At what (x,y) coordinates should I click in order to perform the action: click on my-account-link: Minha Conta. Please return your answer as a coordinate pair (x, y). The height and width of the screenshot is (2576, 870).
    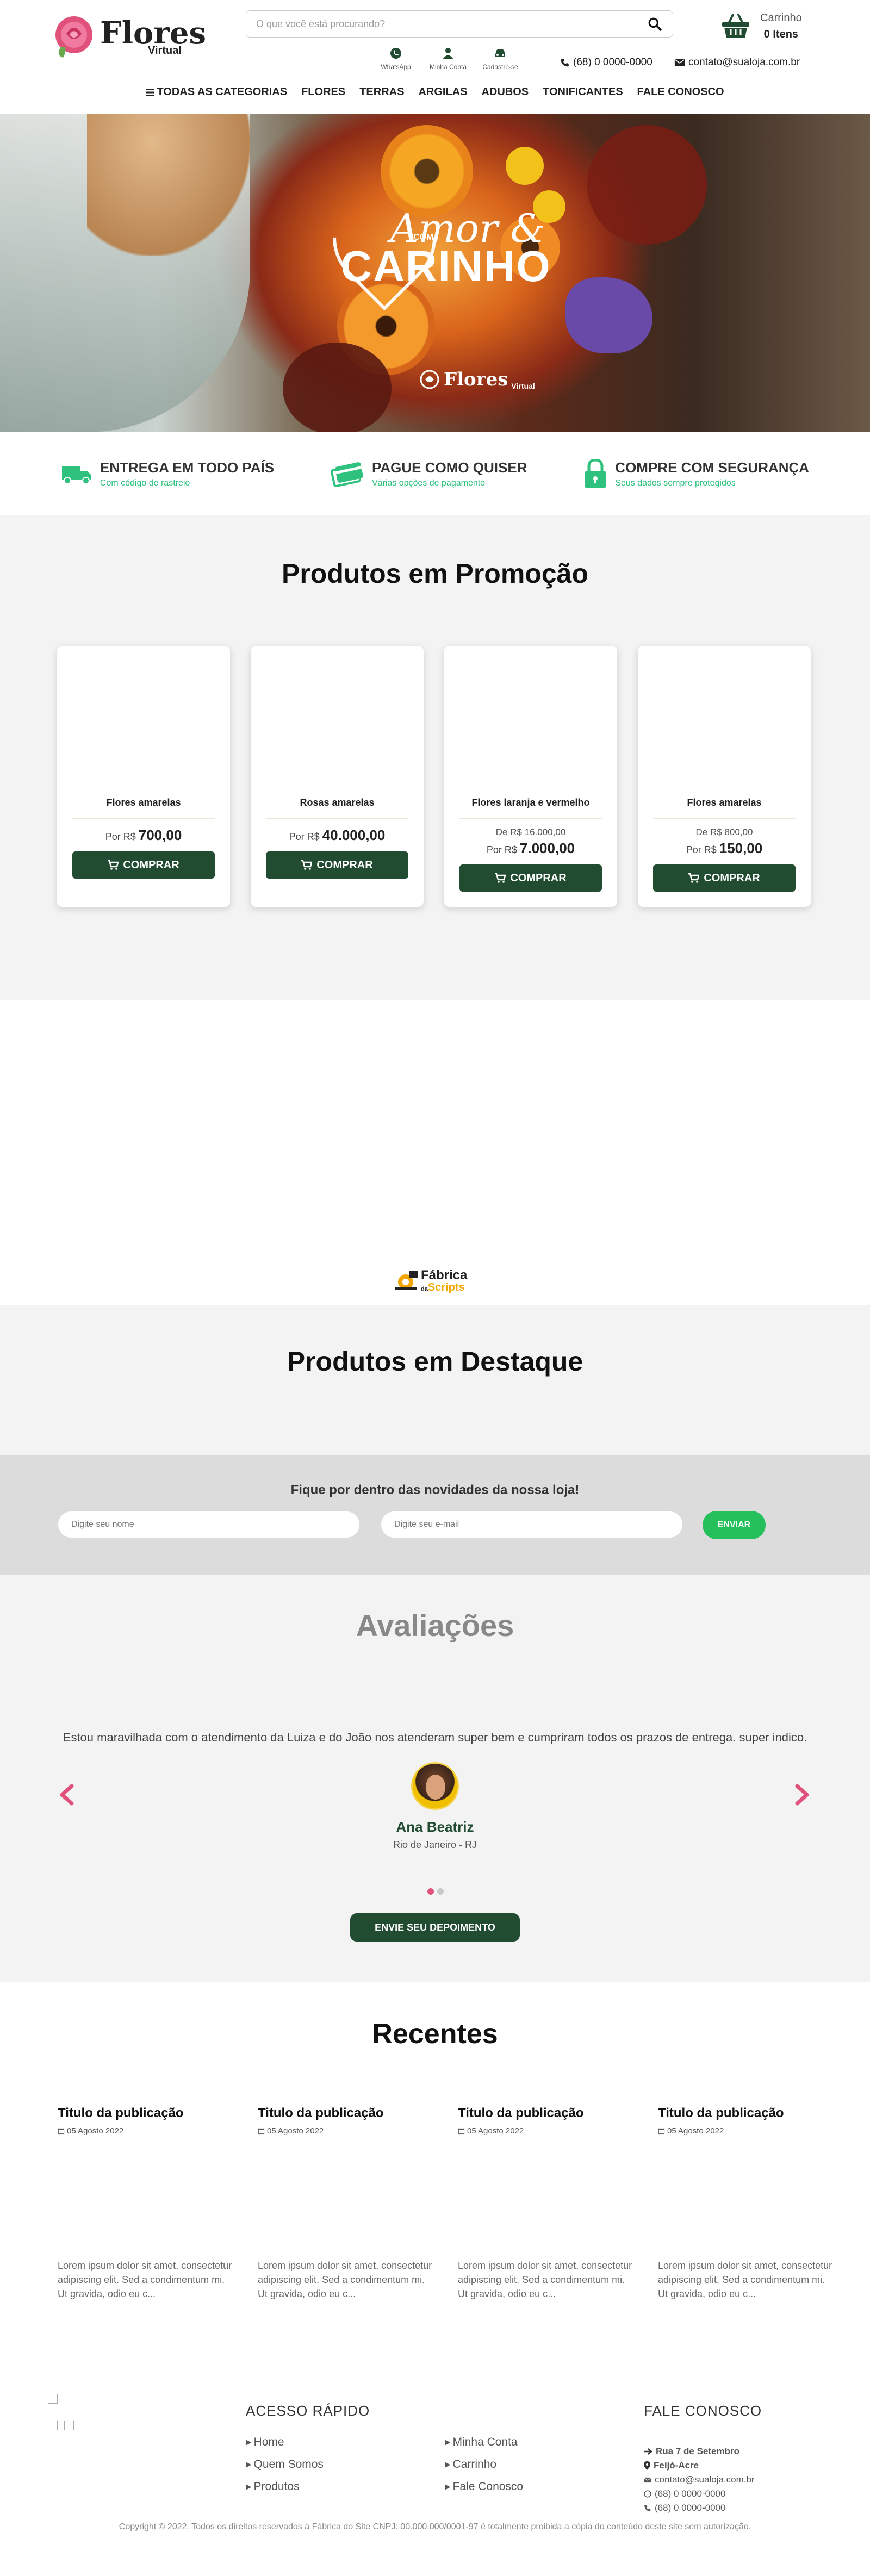
    Looking at the image, I should click on (448, 59).